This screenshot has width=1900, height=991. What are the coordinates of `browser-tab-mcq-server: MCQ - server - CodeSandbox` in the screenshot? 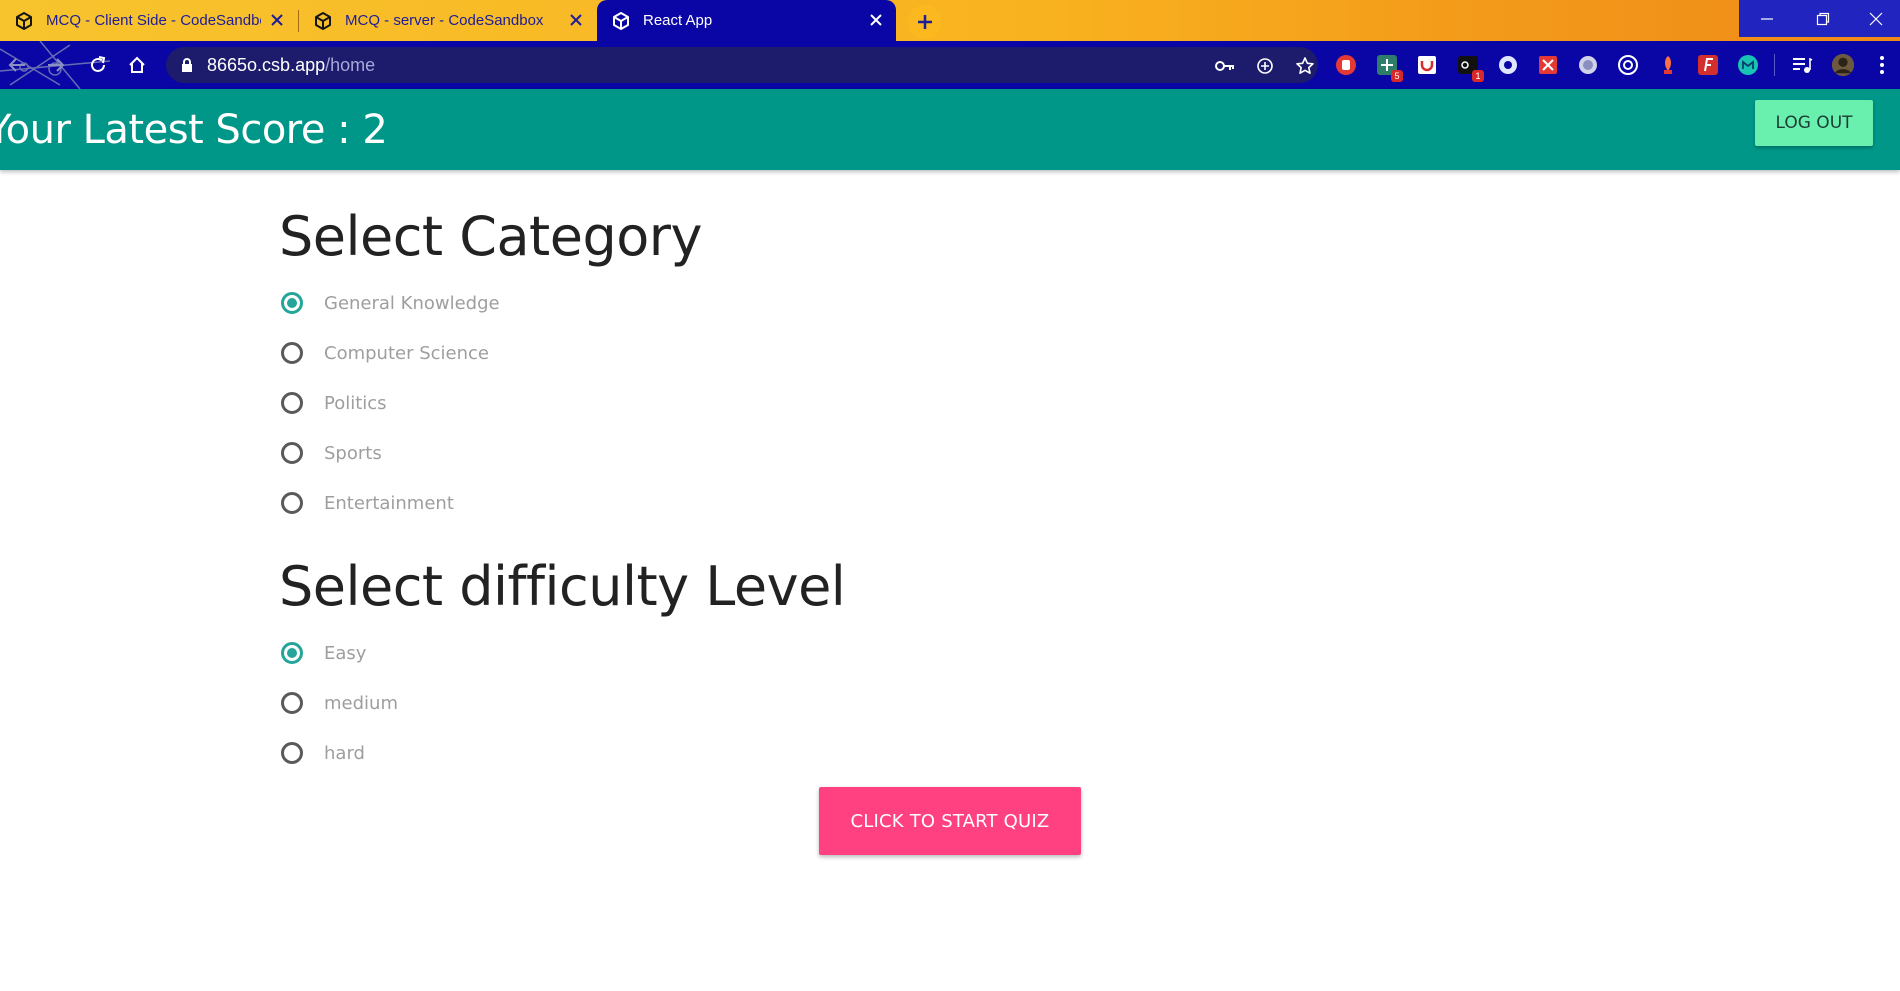 It's located at (447, 20).